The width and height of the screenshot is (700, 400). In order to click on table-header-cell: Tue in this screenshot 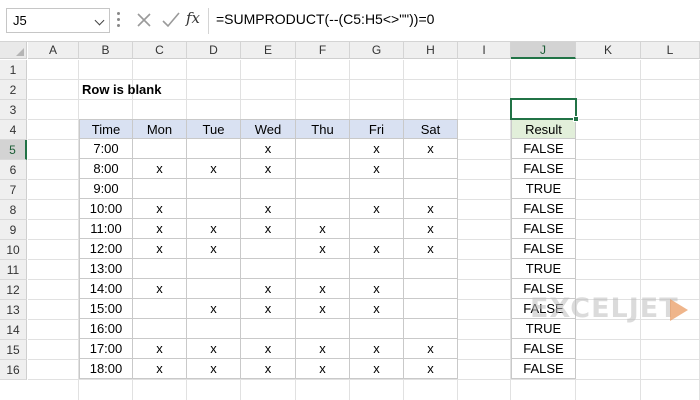, I will do `click(214, 129)`.